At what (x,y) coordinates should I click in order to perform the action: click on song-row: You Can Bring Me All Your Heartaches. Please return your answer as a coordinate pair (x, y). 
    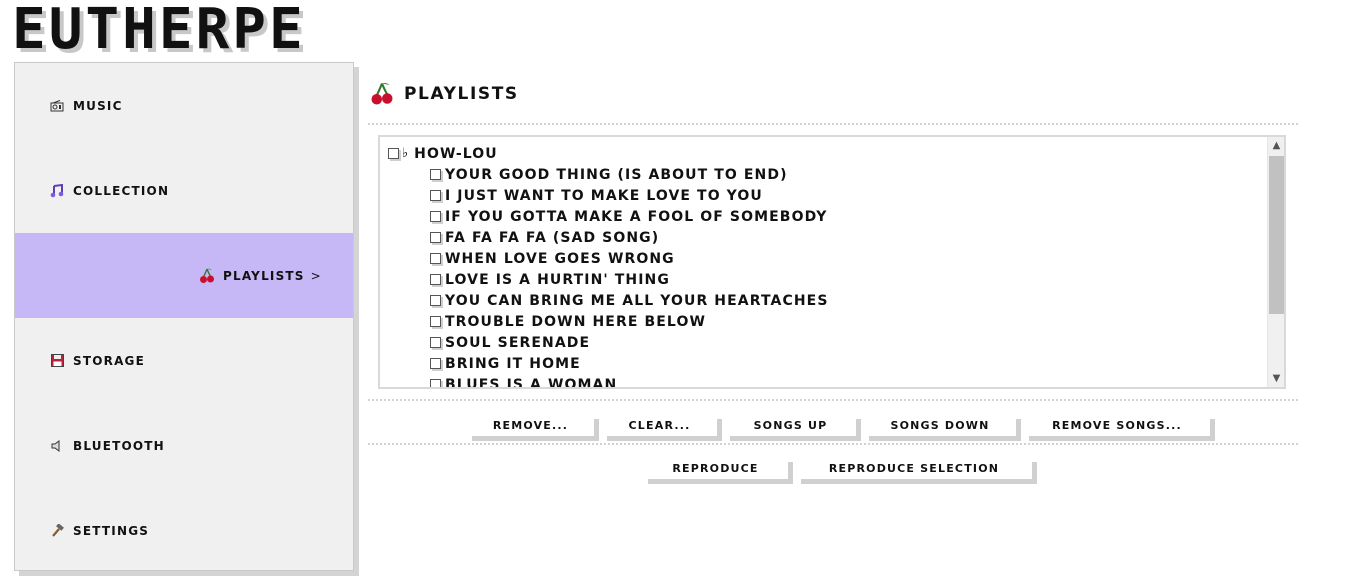
    Looking at the image, I should click on (826, 300).